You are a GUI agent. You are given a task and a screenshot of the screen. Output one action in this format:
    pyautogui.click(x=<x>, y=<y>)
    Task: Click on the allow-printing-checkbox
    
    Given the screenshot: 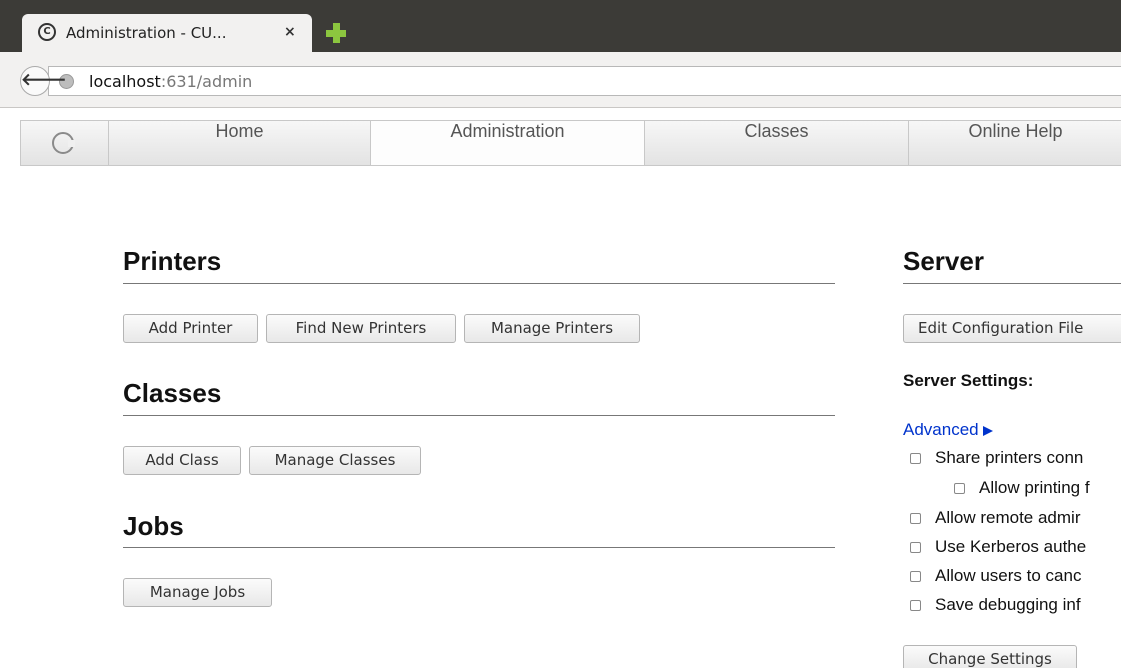 What is the action you would take?
    pyautogui.click(x=959, y=488)
    